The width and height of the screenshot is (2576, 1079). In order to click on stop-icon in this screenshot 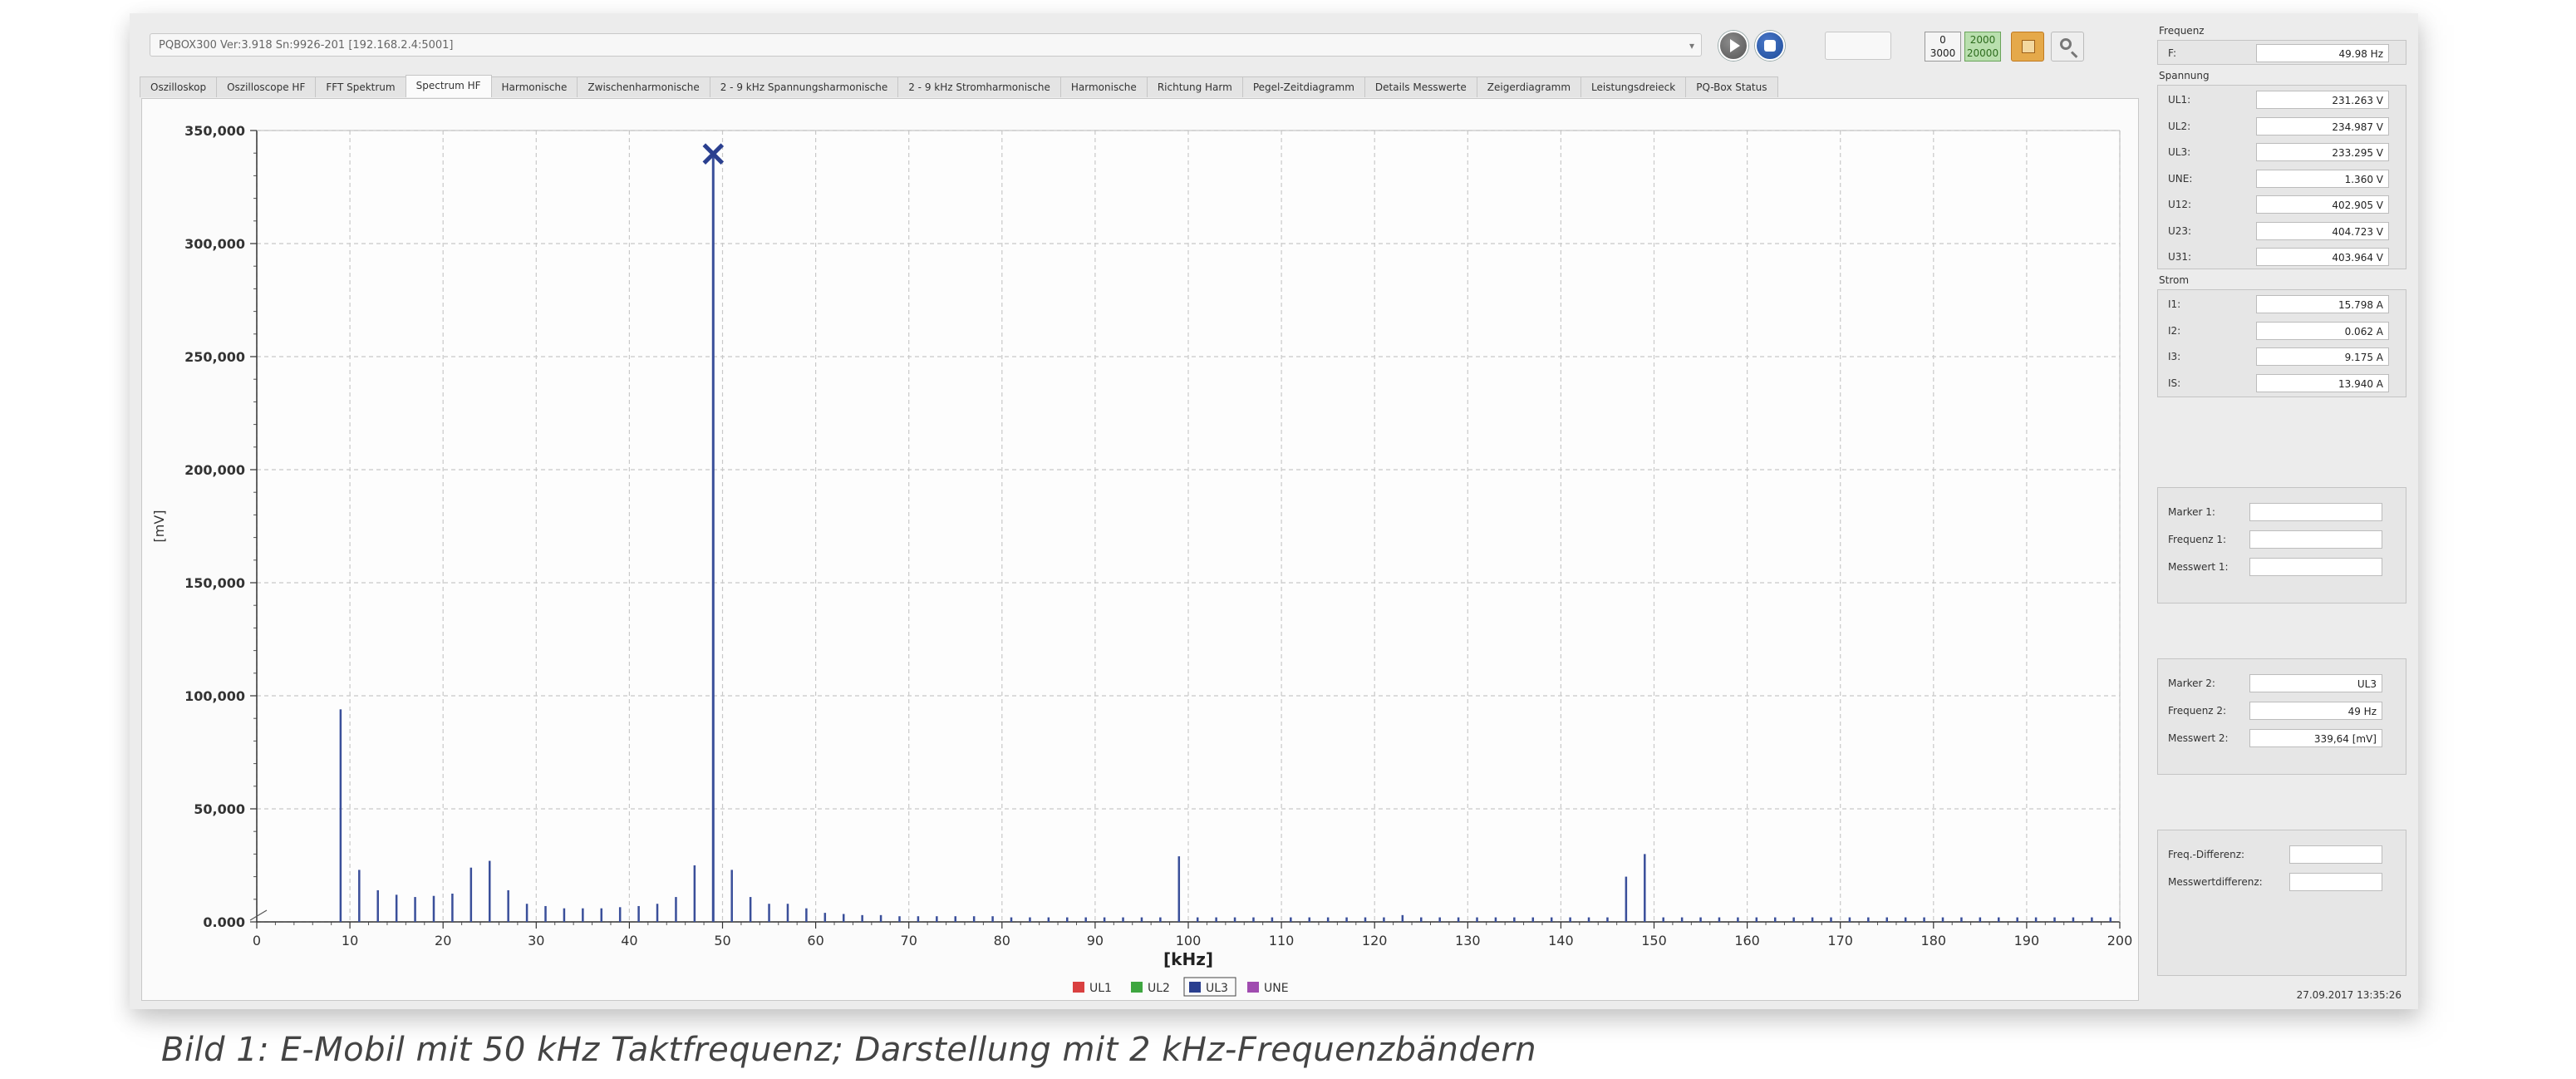, I will do `click(1770, 46)`.